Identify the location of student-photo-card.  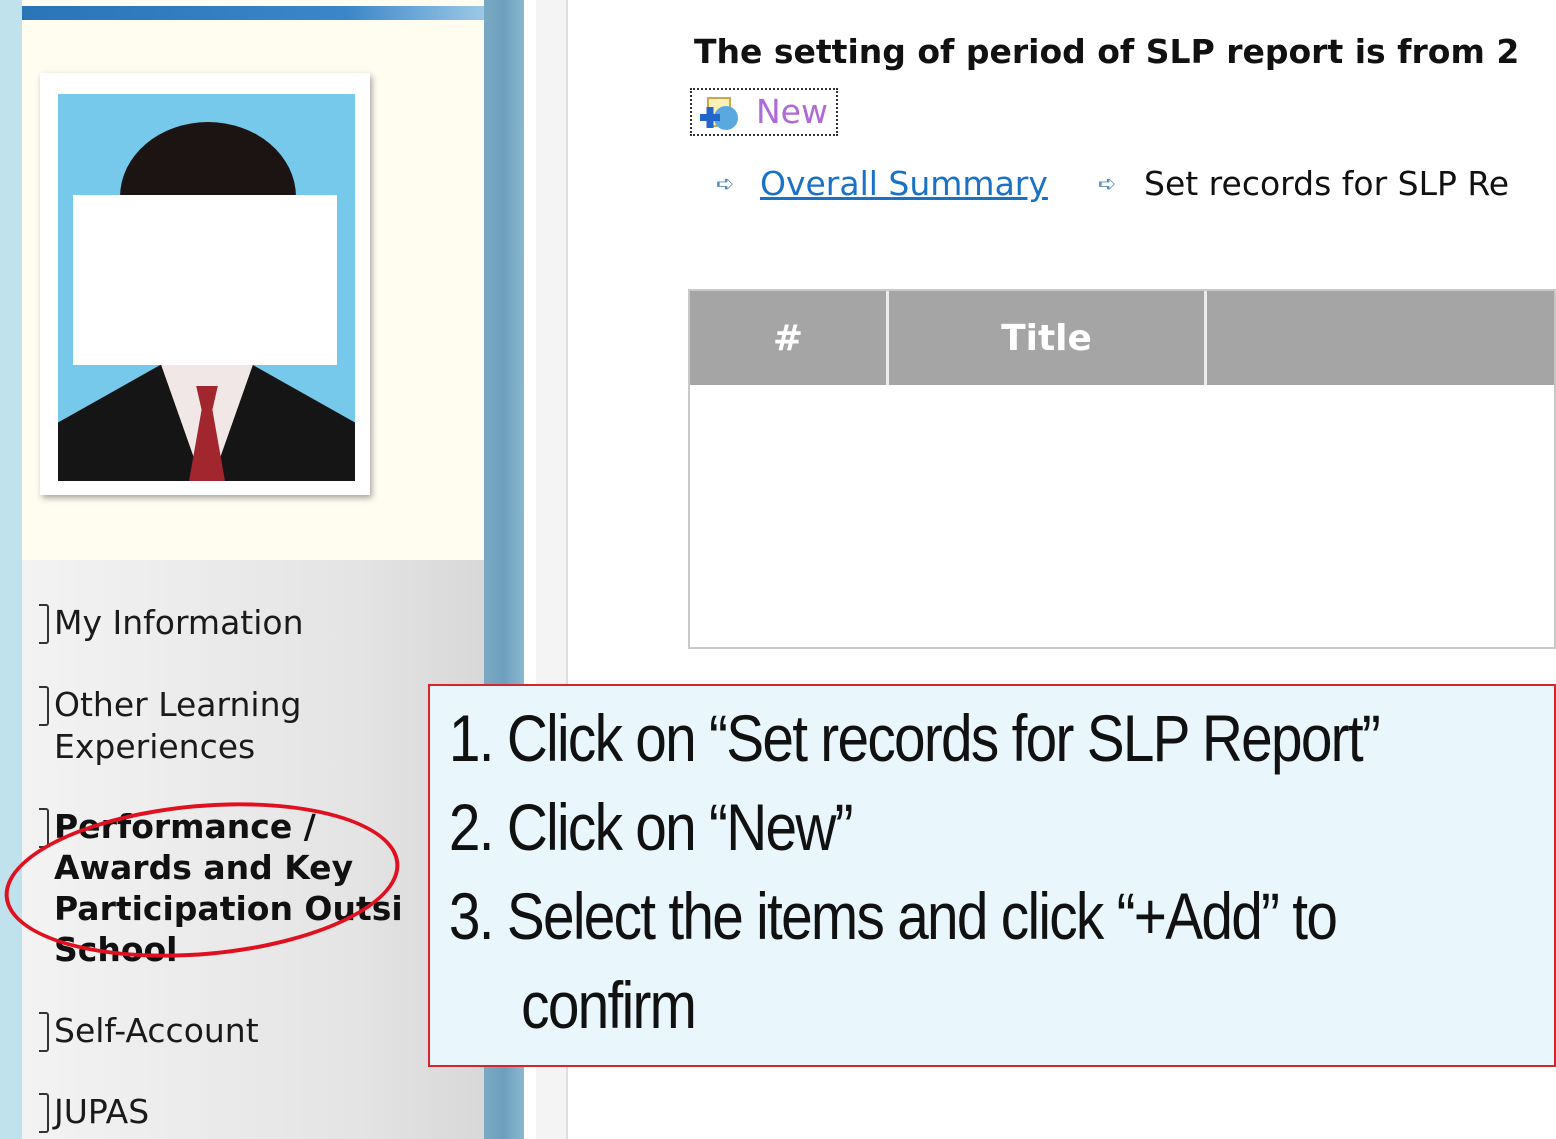
(205, 284).